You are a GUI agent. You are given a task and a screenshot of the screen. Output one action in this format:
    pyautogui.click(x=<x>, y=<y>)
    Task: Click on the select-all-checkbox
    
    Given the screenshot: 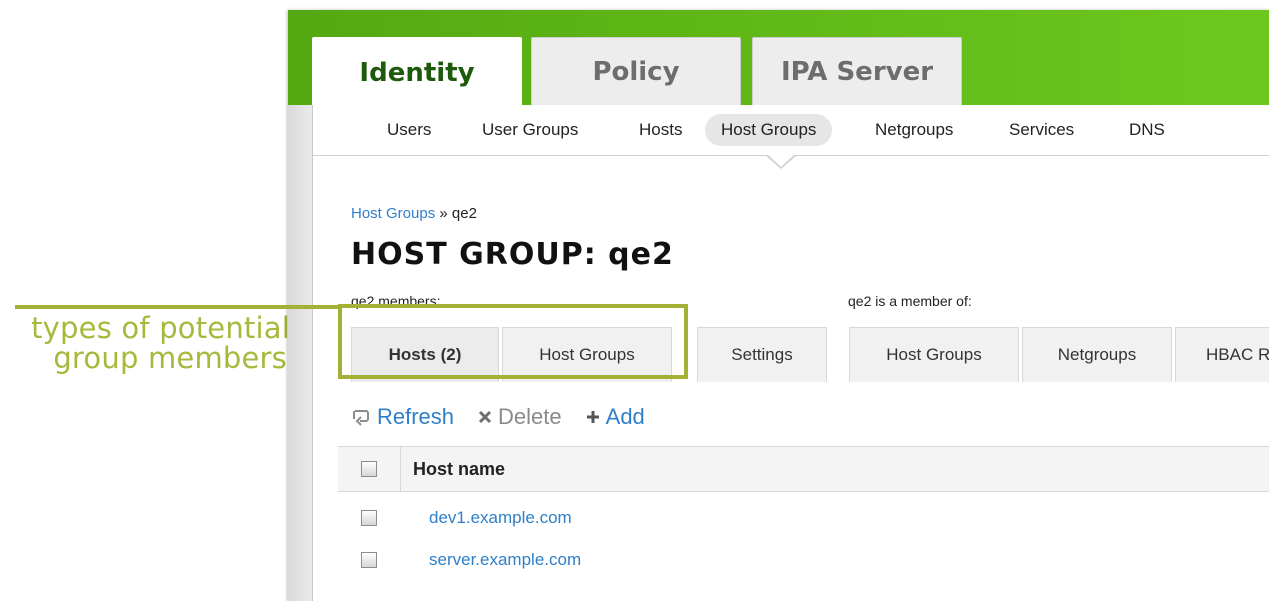 What is the action you would take?
    pyautogui.click(x=369, y=469)
    